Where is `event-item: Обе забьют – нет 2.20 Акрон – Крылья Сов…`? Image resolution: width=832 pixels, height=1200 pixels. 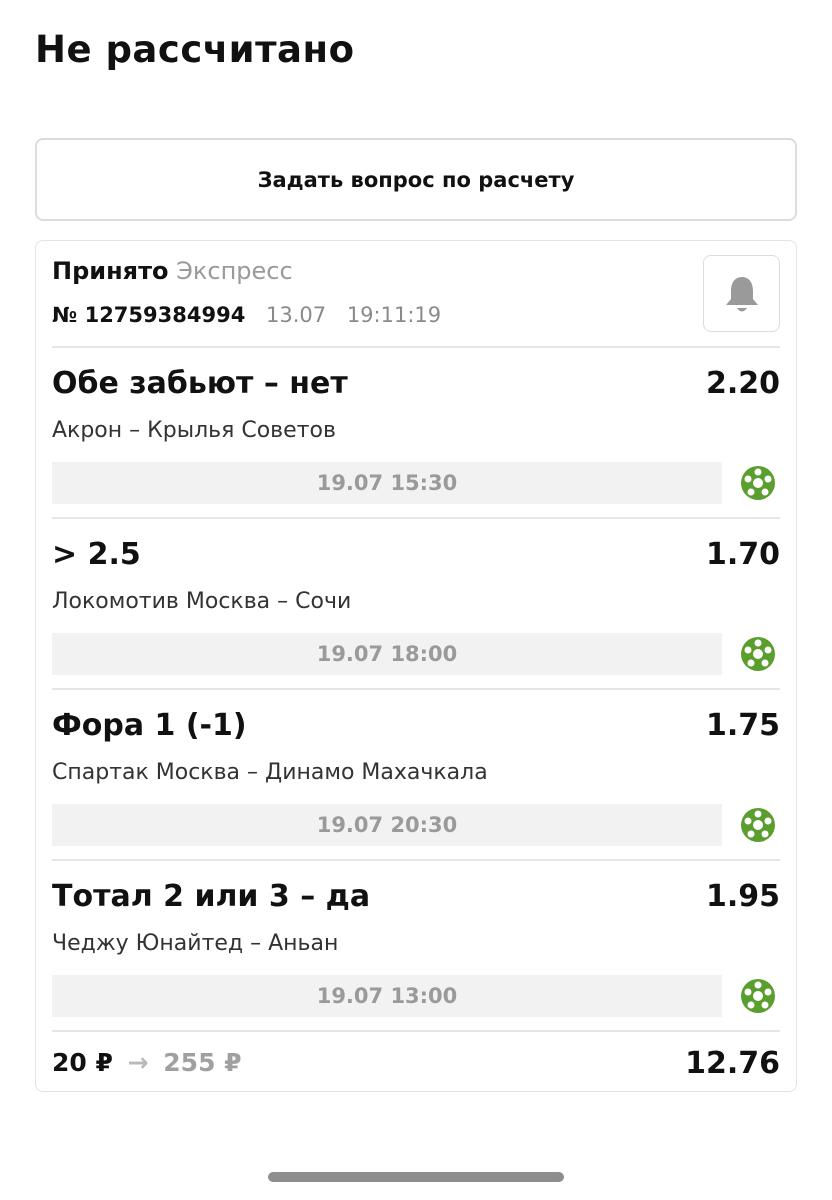
event-item: Обе забьют – нет 2.20 Акрон – Крылья Сов… is located at coordinates (416, 432).